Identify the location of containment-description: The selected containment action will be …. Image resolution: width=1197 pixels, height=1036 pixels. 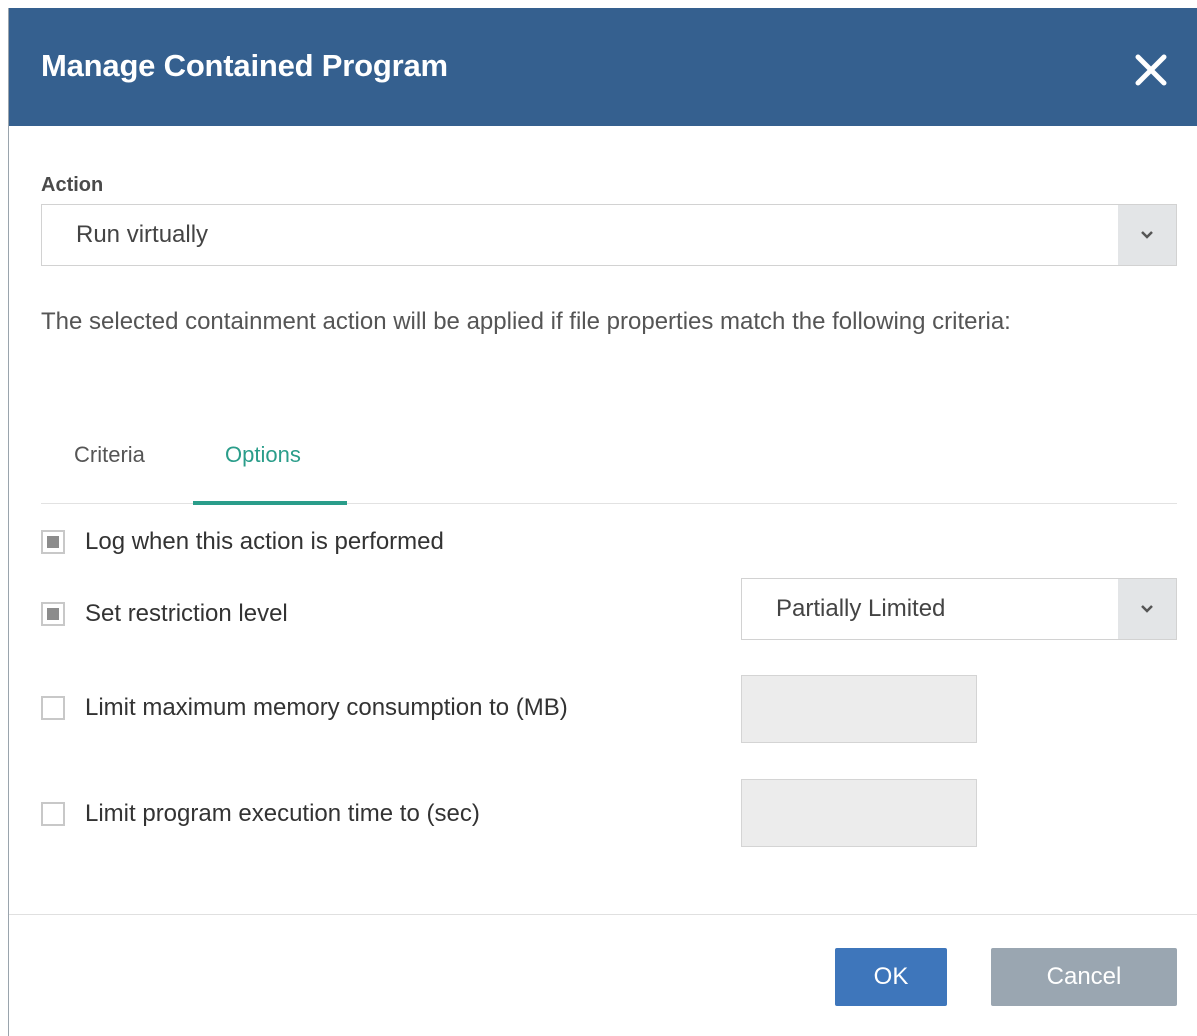
(526, 321).